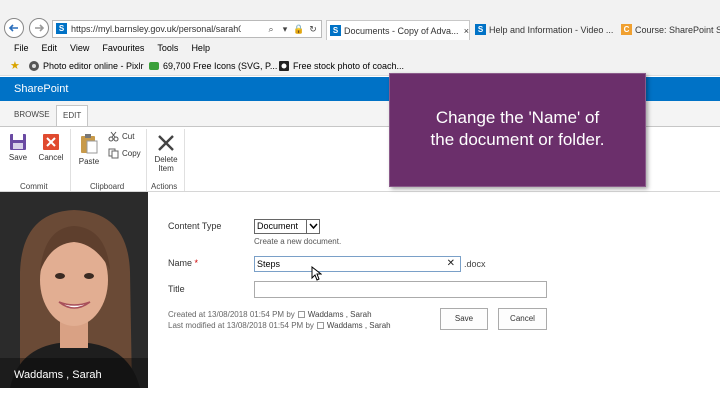  What do you see at coordinates (51, 157) in the screenshot?
I see `cancel-label: Cancel` at bounding box center [51, 157].